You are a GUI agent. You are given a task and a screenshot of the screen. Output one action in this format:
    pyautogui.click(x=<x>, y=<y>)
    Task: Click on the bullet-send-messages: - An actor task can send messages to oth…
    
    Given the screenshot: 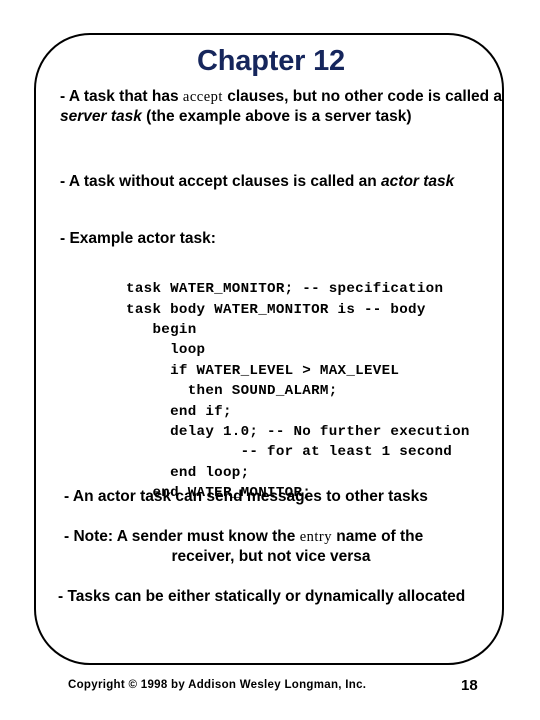 What is the action you would take?
    pyautogui.click(x=284, y=497)
    